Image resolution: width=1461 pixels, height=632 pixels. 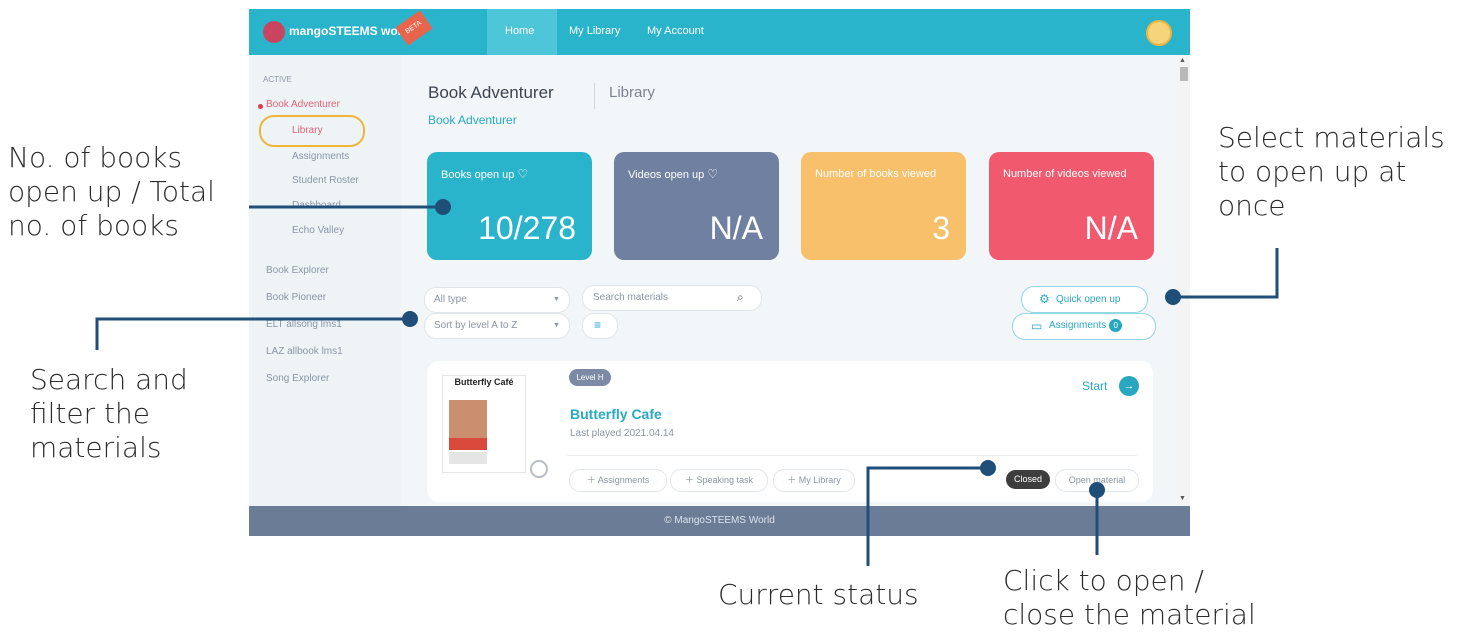 I want to click on connector-search-filter, so click(x=252, y=333).